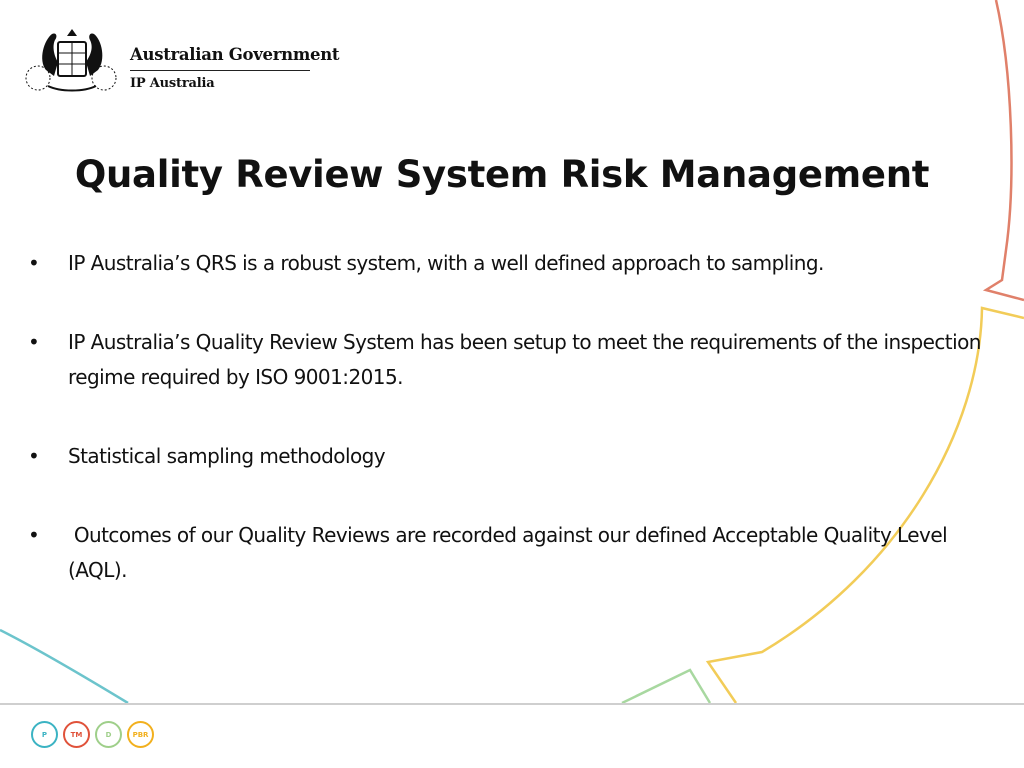 Image resolution: width=1024 pixels, height=768 pixels. Describe the element at coordinates (76, 734) in the screenshot. I see `trade-marks-icon: TM` at that location.